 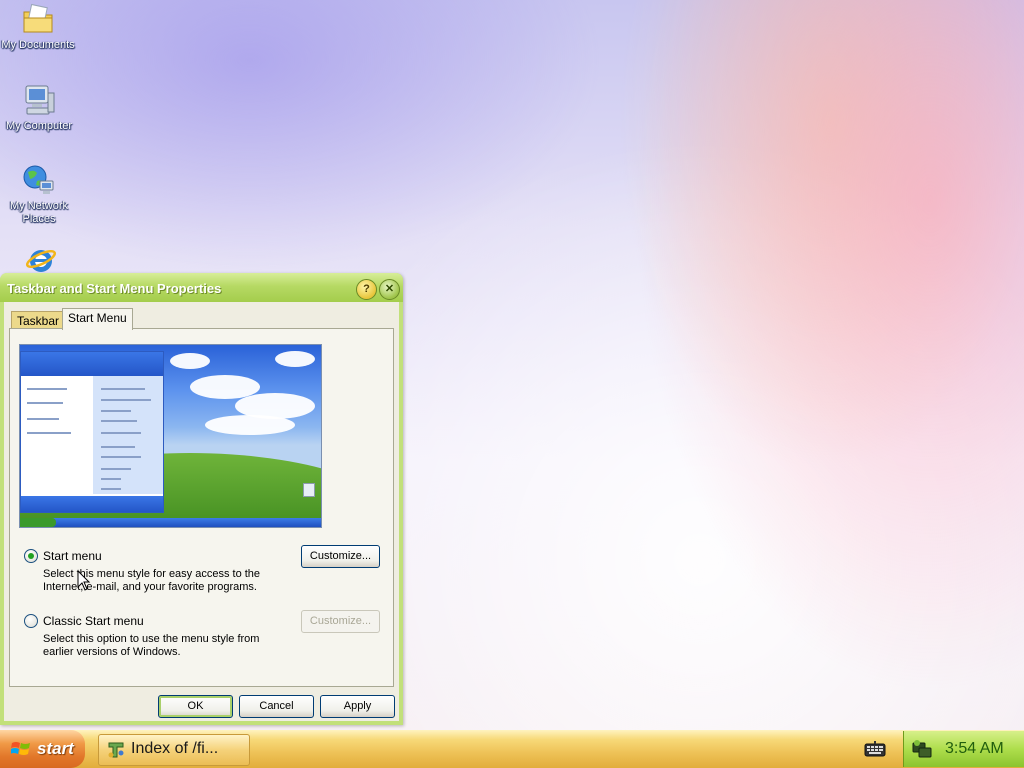 What do you see at coordinates (31, 621) in the screenshot?
I see `classic-start-menu-radio` at bounding box center [31, 621].